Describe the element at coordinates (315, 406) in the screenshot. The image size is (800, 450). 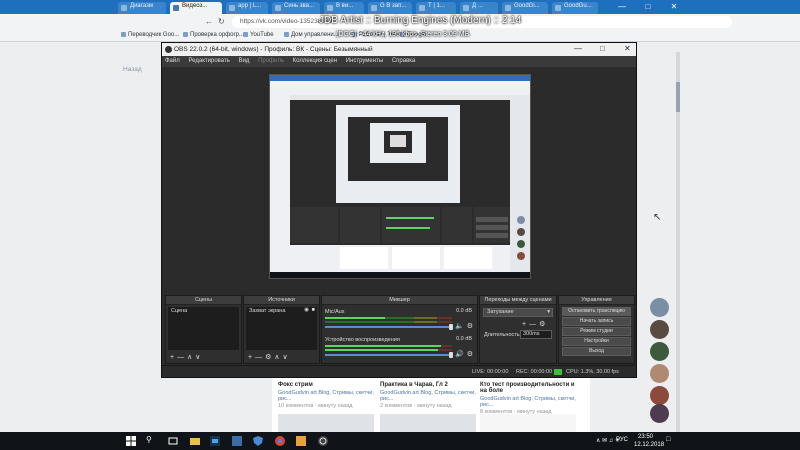
I see `video-card-meta: 10 комментов · минуту назад` at that location.